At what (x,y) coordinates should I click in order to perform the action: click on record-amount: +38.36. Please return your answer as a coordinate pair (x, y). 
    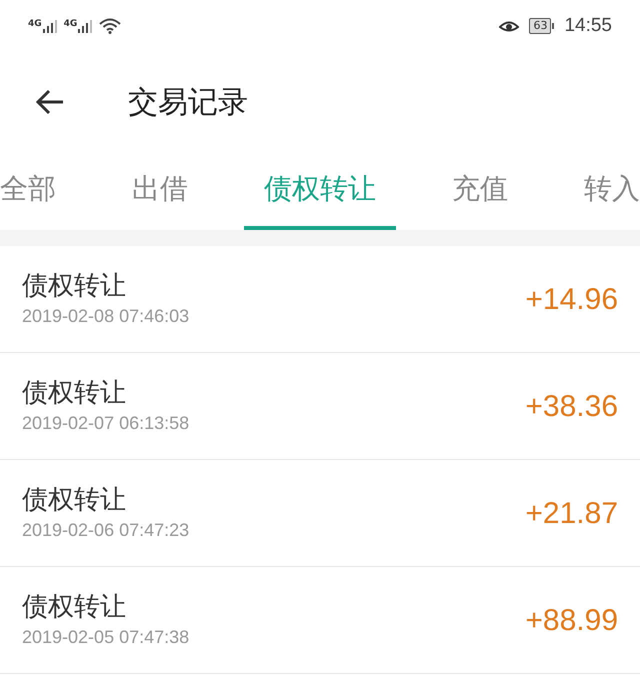
    Looking at the image, I should click on (571, 406).